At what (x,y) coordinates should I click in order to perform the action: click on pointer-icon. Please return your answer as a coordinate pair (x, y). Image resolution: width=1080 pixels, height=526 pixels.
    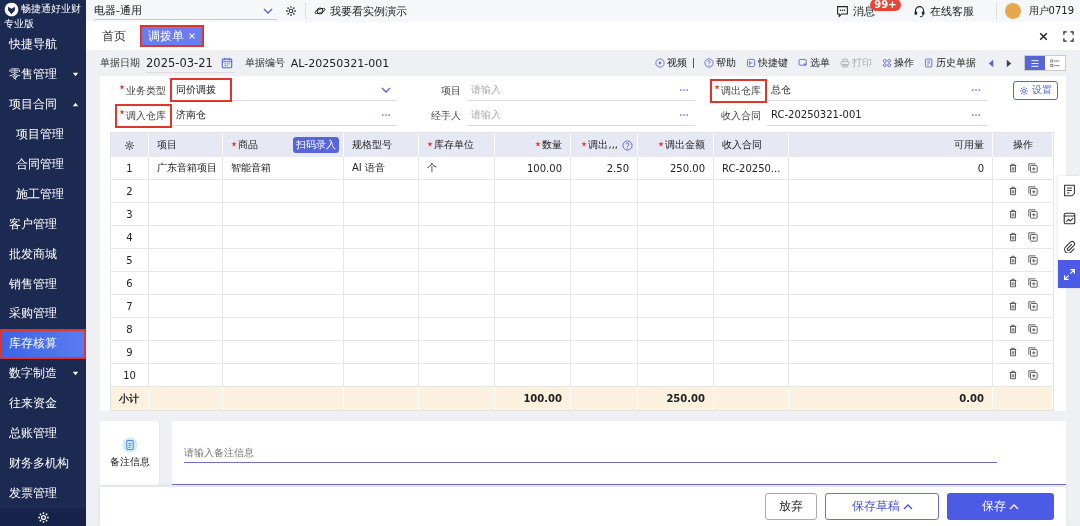
    Looking at the image, I should click on (803, 63).